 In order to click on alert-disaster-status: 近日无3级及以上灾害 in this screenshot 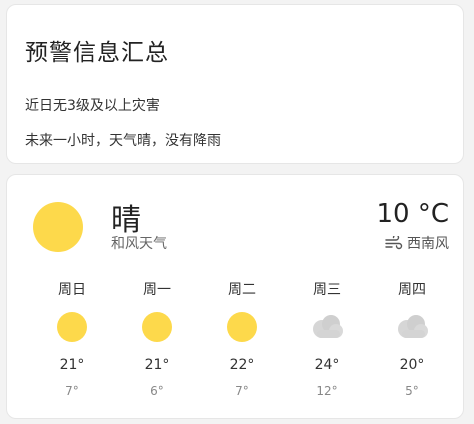, I will do `click(92, 106)`.